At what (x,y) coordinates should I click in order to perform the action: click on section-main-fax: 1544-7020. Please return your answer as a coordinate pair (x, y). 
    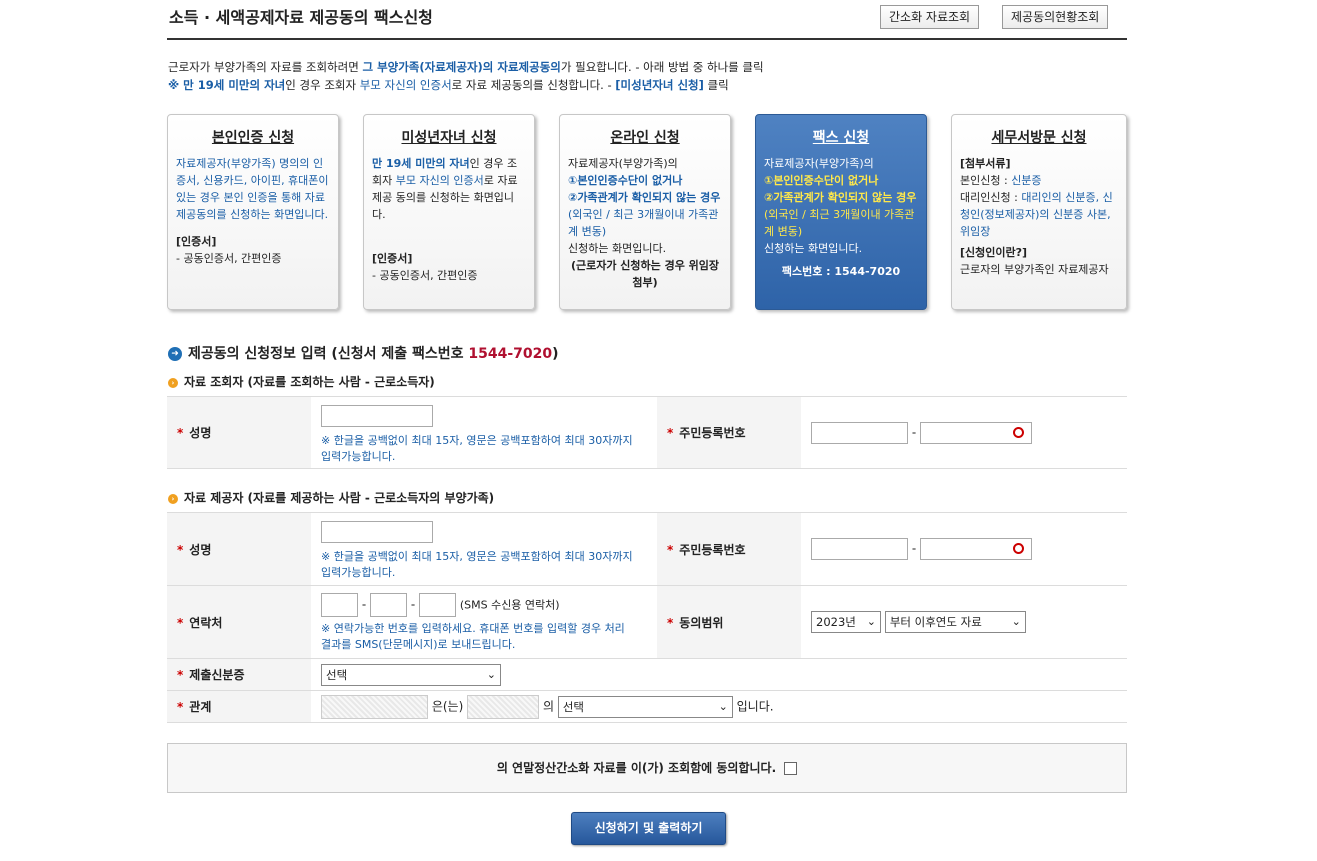
    Looking at the image, I should click on (510, 354).